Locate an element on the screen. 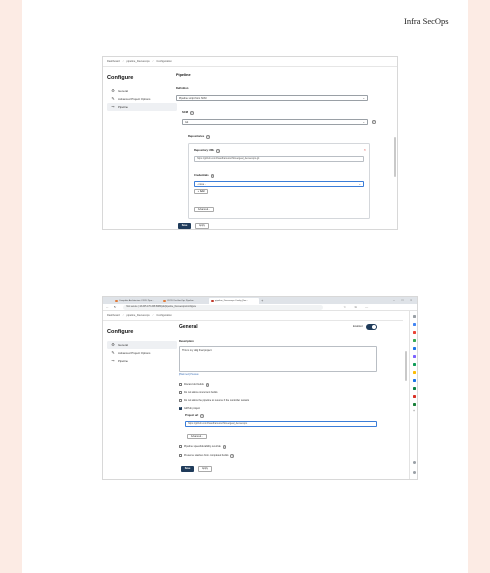  sidebar-item-label: Advanced Project Options is located at coordinates (134, 353).